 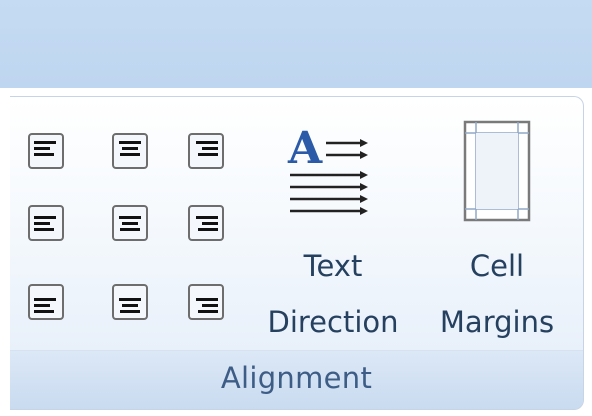 I want to click on group-caption: Alignment, so click(x=296, y=378).